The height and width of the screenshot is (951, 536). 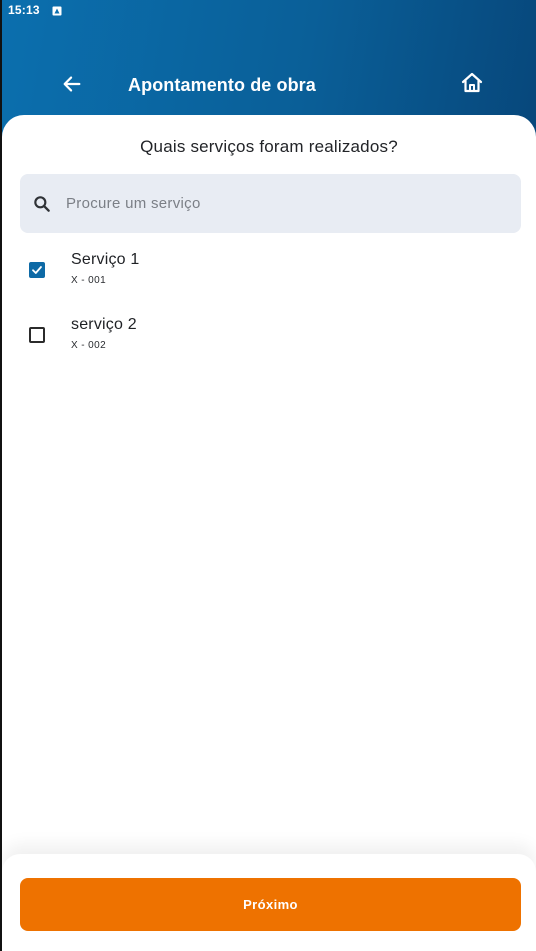 What do you see at coordinates (37, 335) in the screenshot?
I see `service-checkbox-unchecked` at bounding box center [37, 335].